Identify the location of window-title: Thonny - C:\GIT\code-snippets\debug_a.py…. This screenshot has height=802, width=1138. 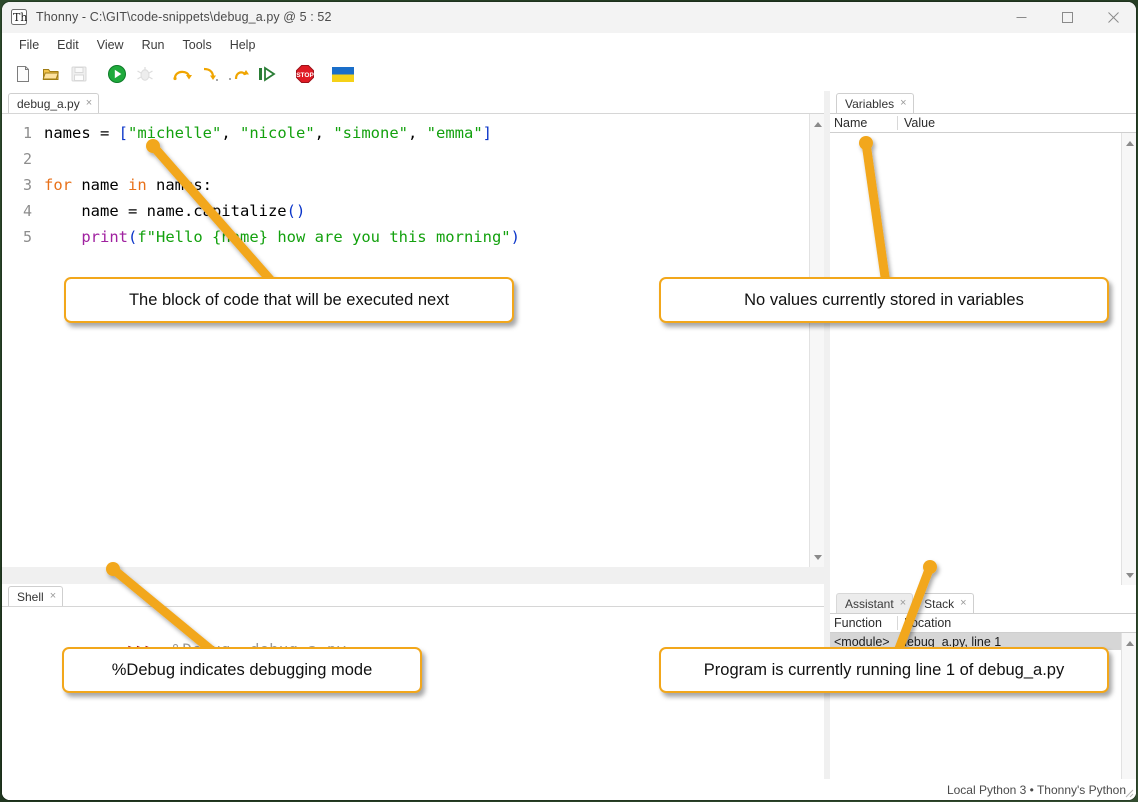
(184, 17).